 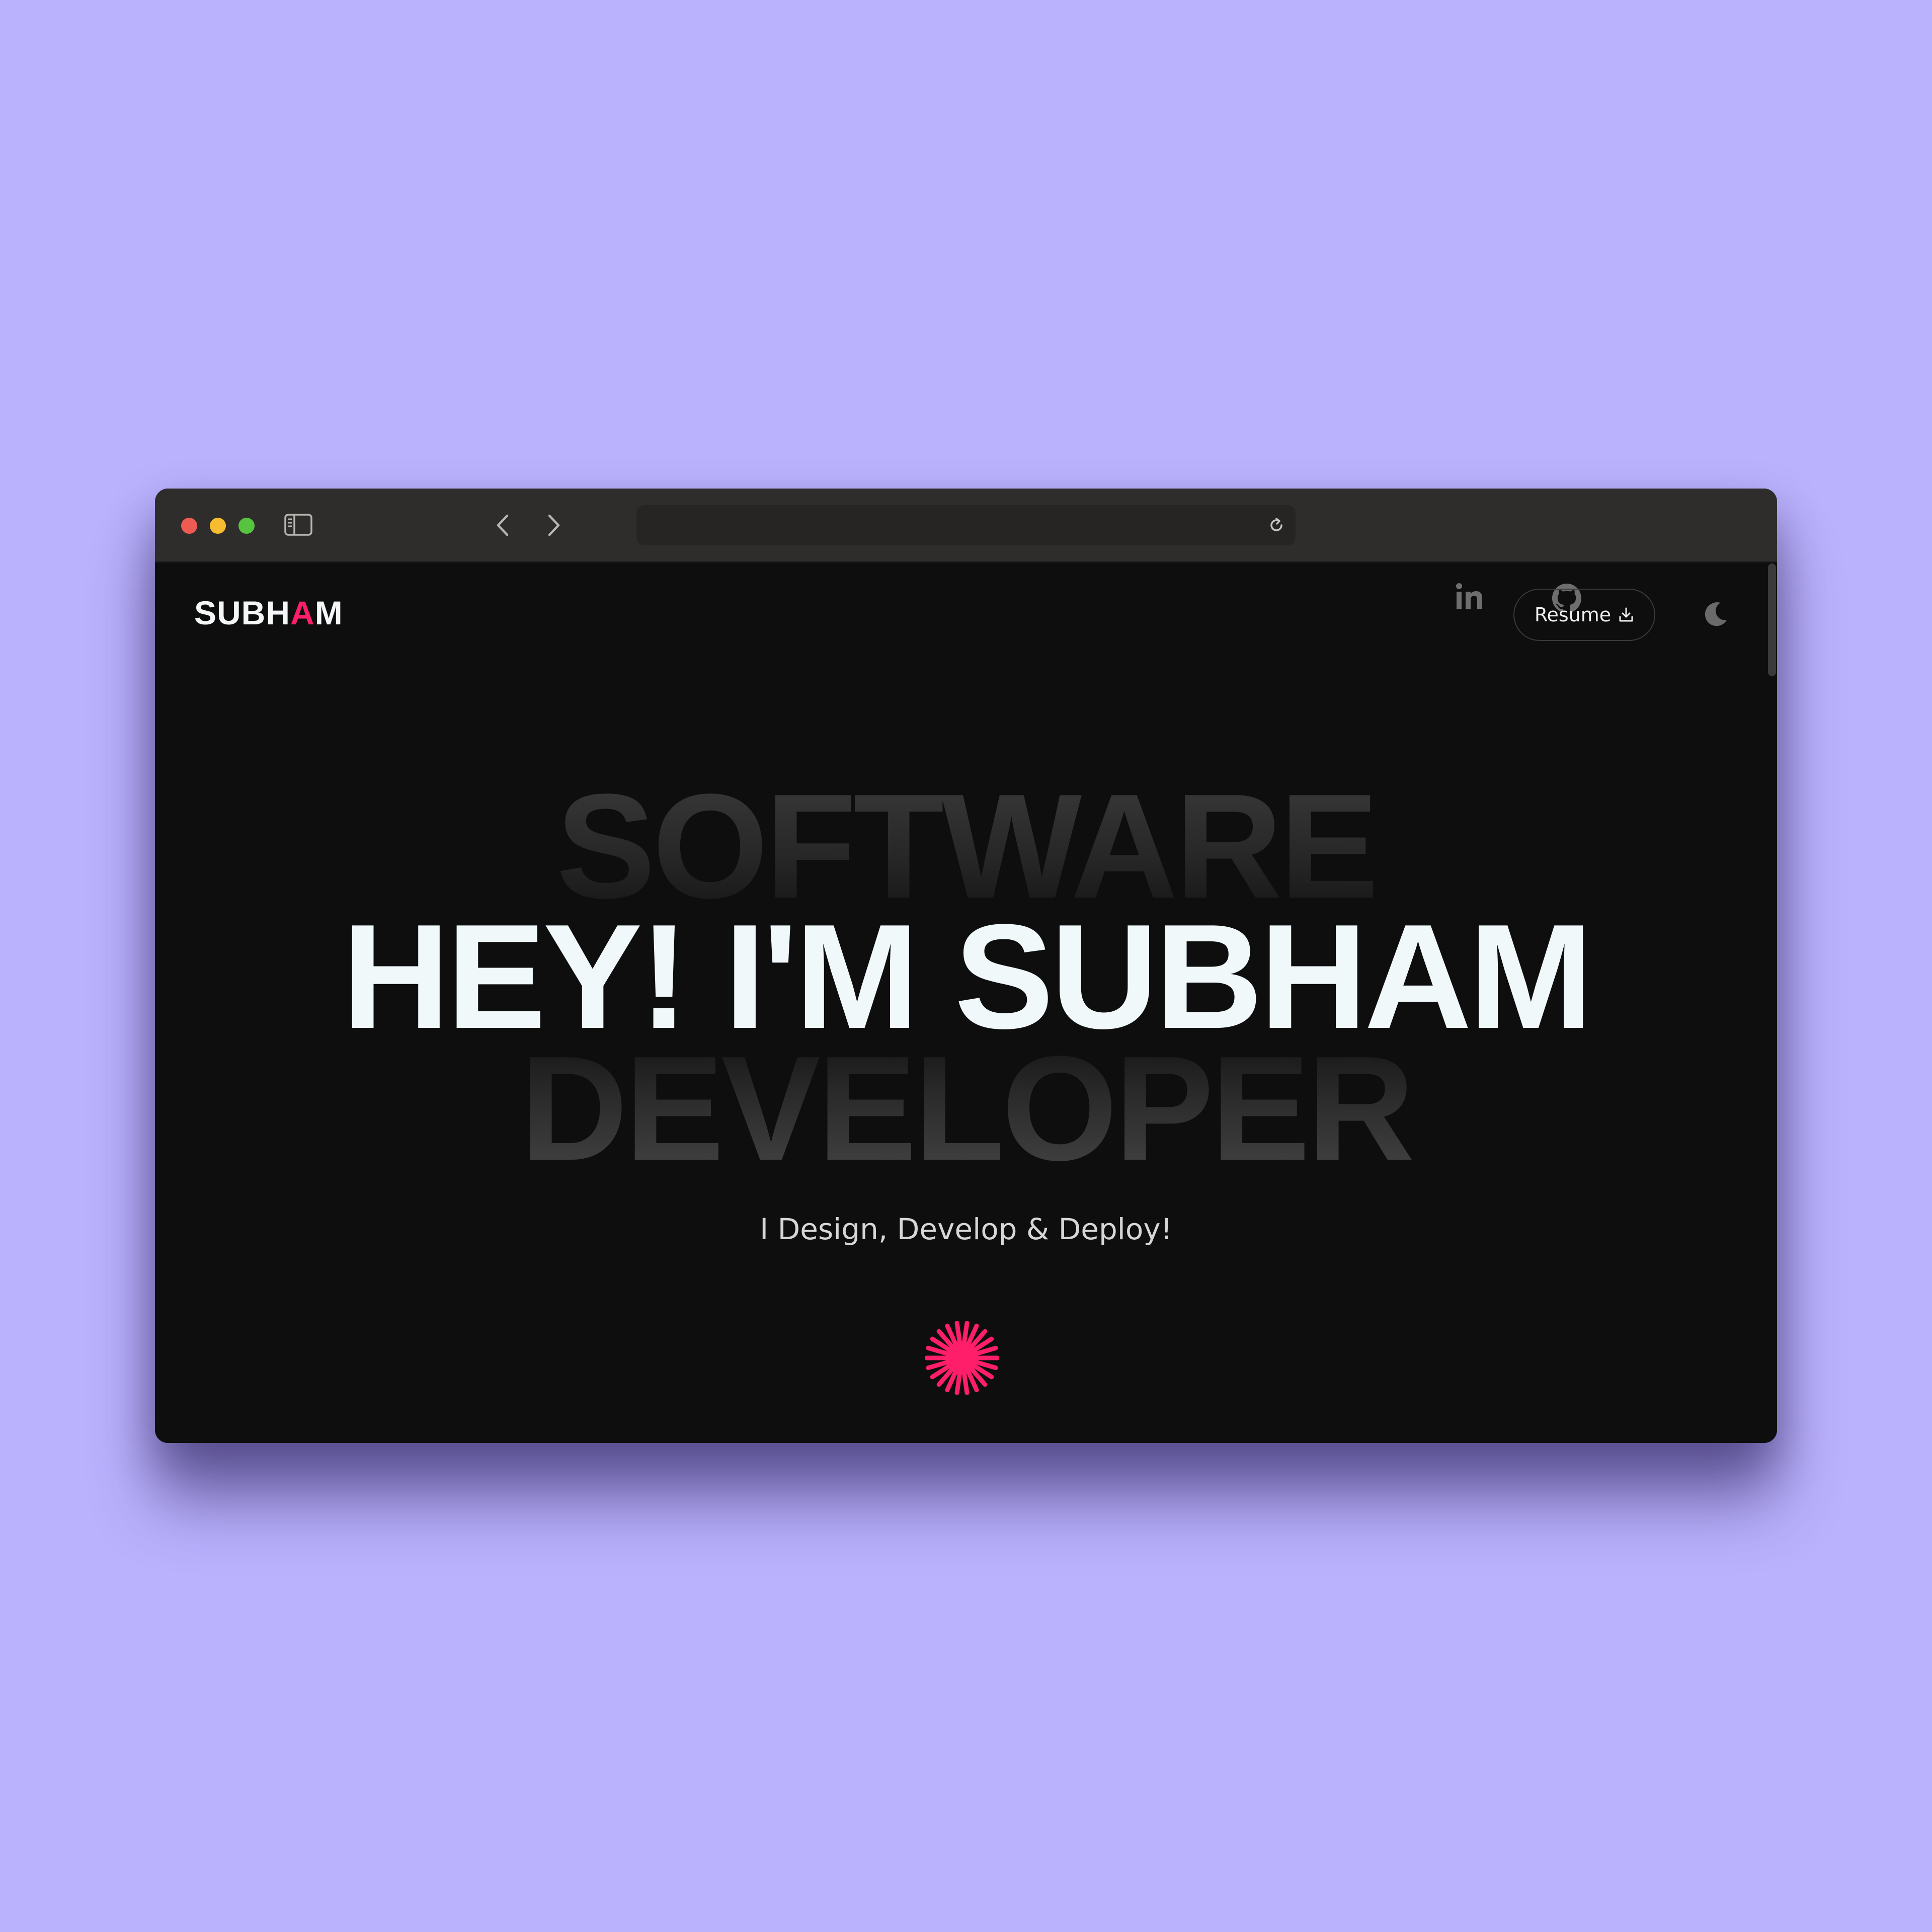 I want to click on minimize-window-button, so click(x=218, y=526).